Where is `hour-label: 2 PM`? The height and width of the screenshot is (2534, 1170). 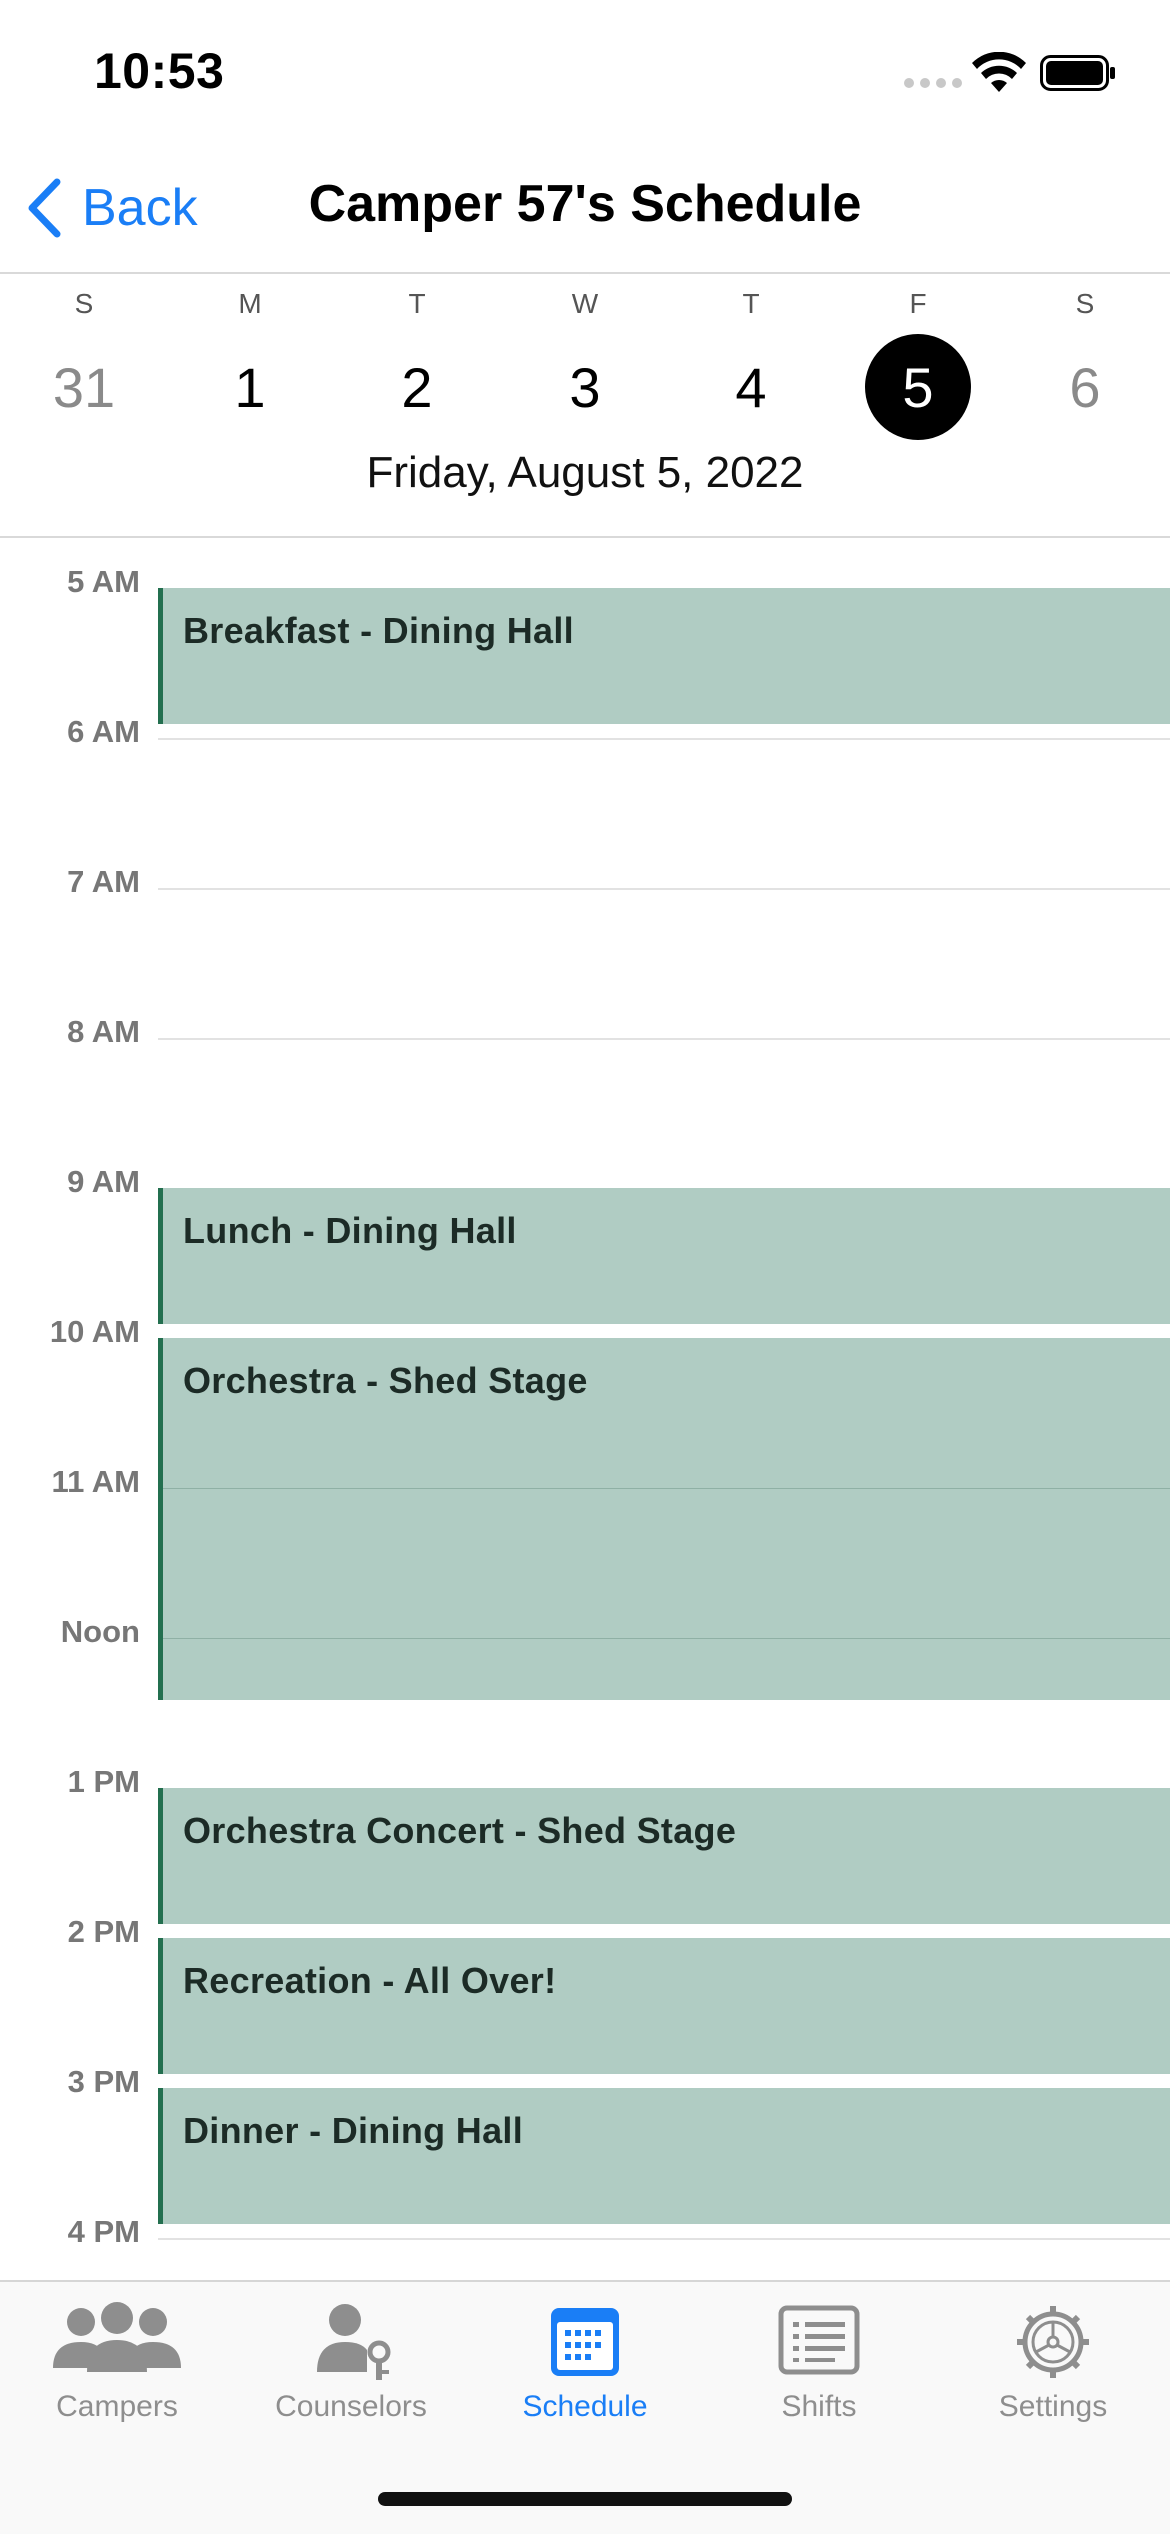
hour-label: 2 PM is located at coordinates (103, 1931).